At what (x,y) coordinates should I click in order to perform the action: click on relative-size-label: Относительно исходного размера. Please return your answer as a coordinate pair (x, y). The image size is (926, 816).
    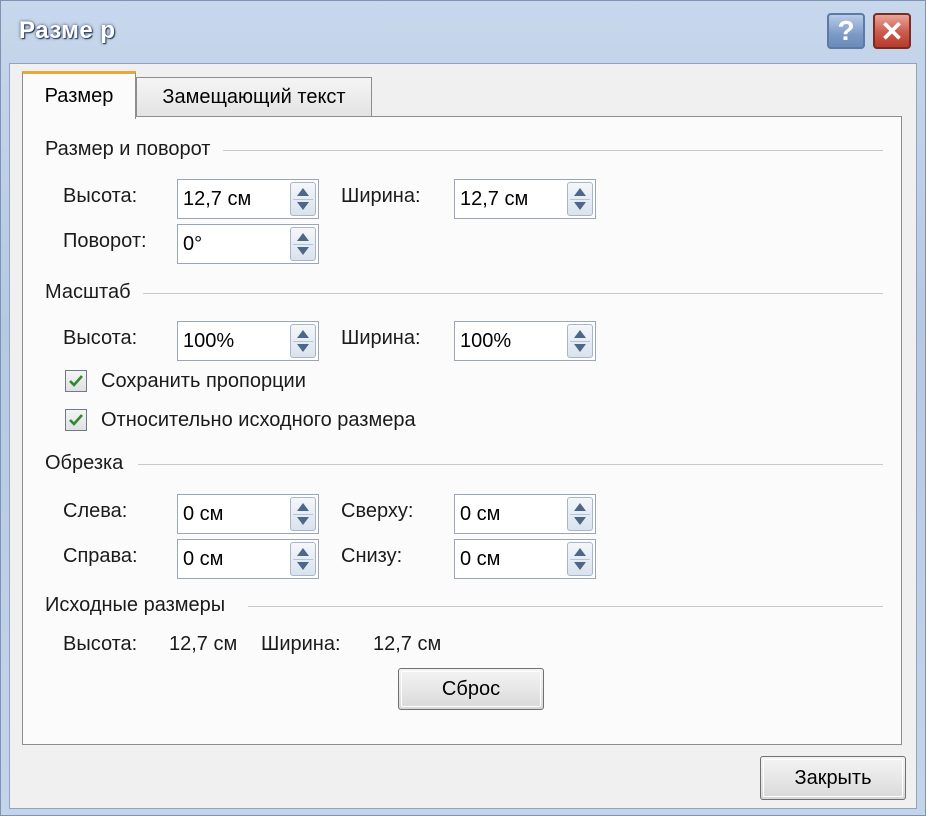
    Looking at the image, I should click on (258, 420).